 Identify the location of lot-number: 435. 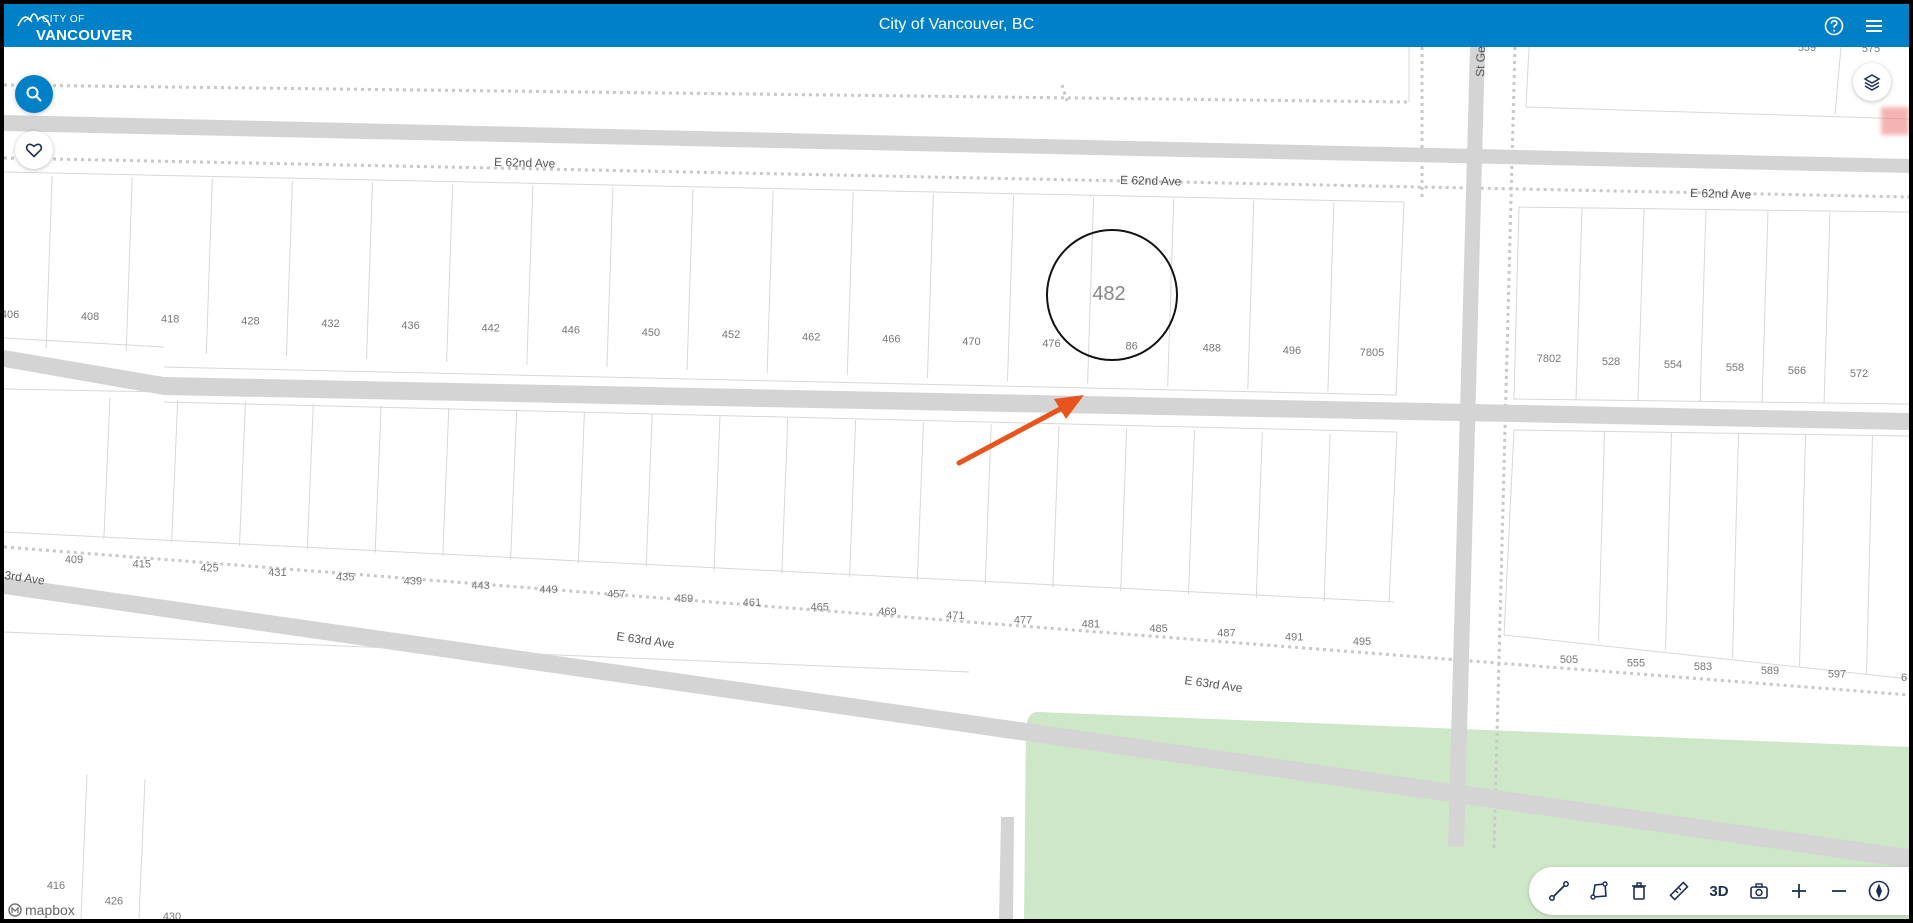
(345, 577).